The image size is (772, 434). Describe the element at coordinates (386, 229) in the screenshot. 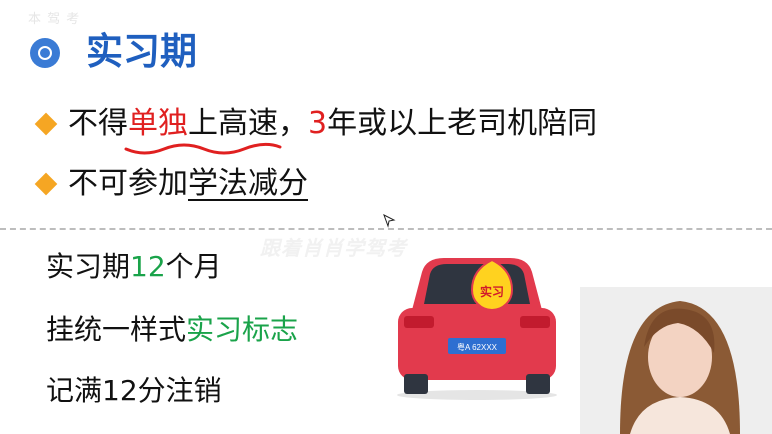

I see `section-divider` at that location.